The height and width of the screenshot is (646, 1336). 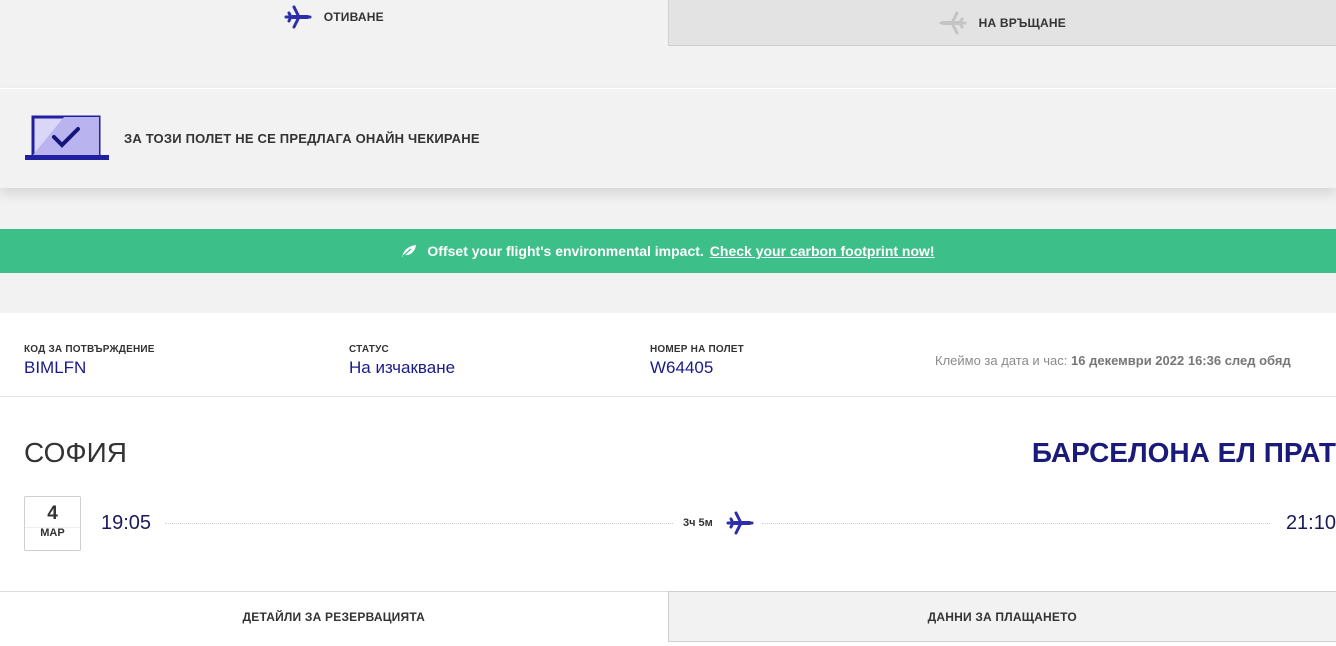 I want to click on flight-date: 4 МАР, so click(x=52, y=523).